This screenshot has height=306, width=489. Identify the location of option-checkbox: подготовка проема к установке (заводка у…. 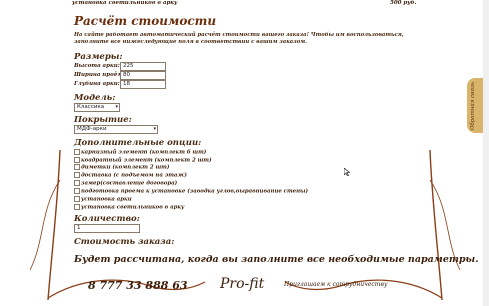
(191, 191).